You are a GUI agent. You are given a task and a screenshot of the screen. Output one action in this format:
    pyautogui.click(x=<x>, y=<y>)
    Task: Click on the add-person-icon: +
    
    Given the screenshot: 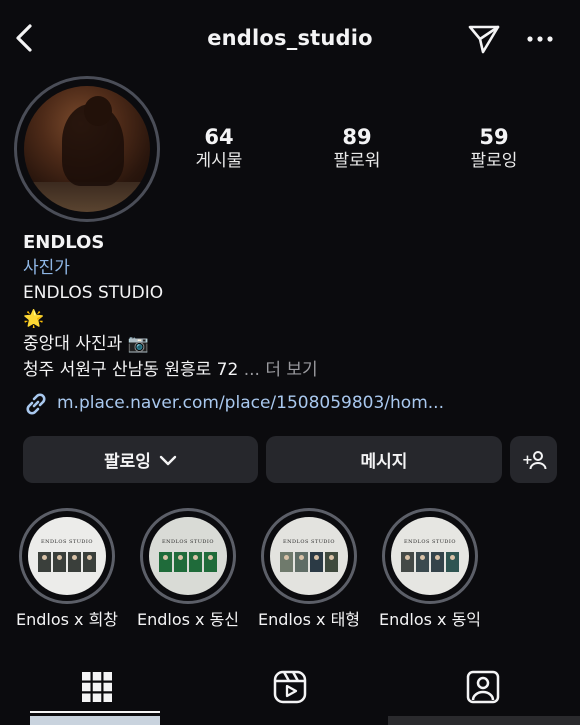 What is the action you would take?
    pyautogui.click(x=534, y=459)
    